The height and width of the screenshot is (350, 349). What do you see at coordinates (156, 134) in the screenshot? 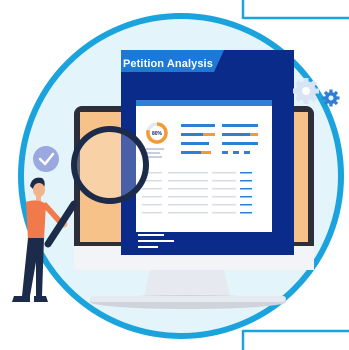
I see `gauge-percentage: 80%` at bounding box center [156, 134].